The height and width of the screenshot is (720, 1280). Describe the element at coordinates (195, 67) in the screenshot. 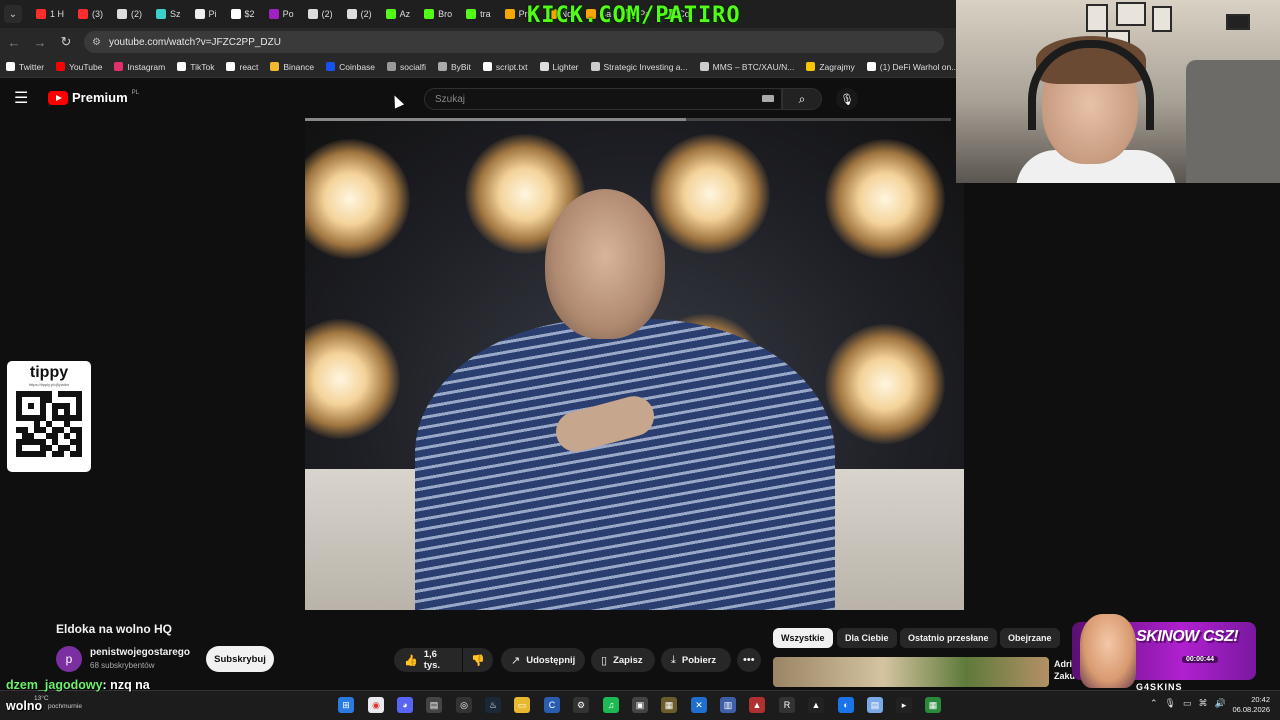

I see `bookmark-item: TikTok` at that location.